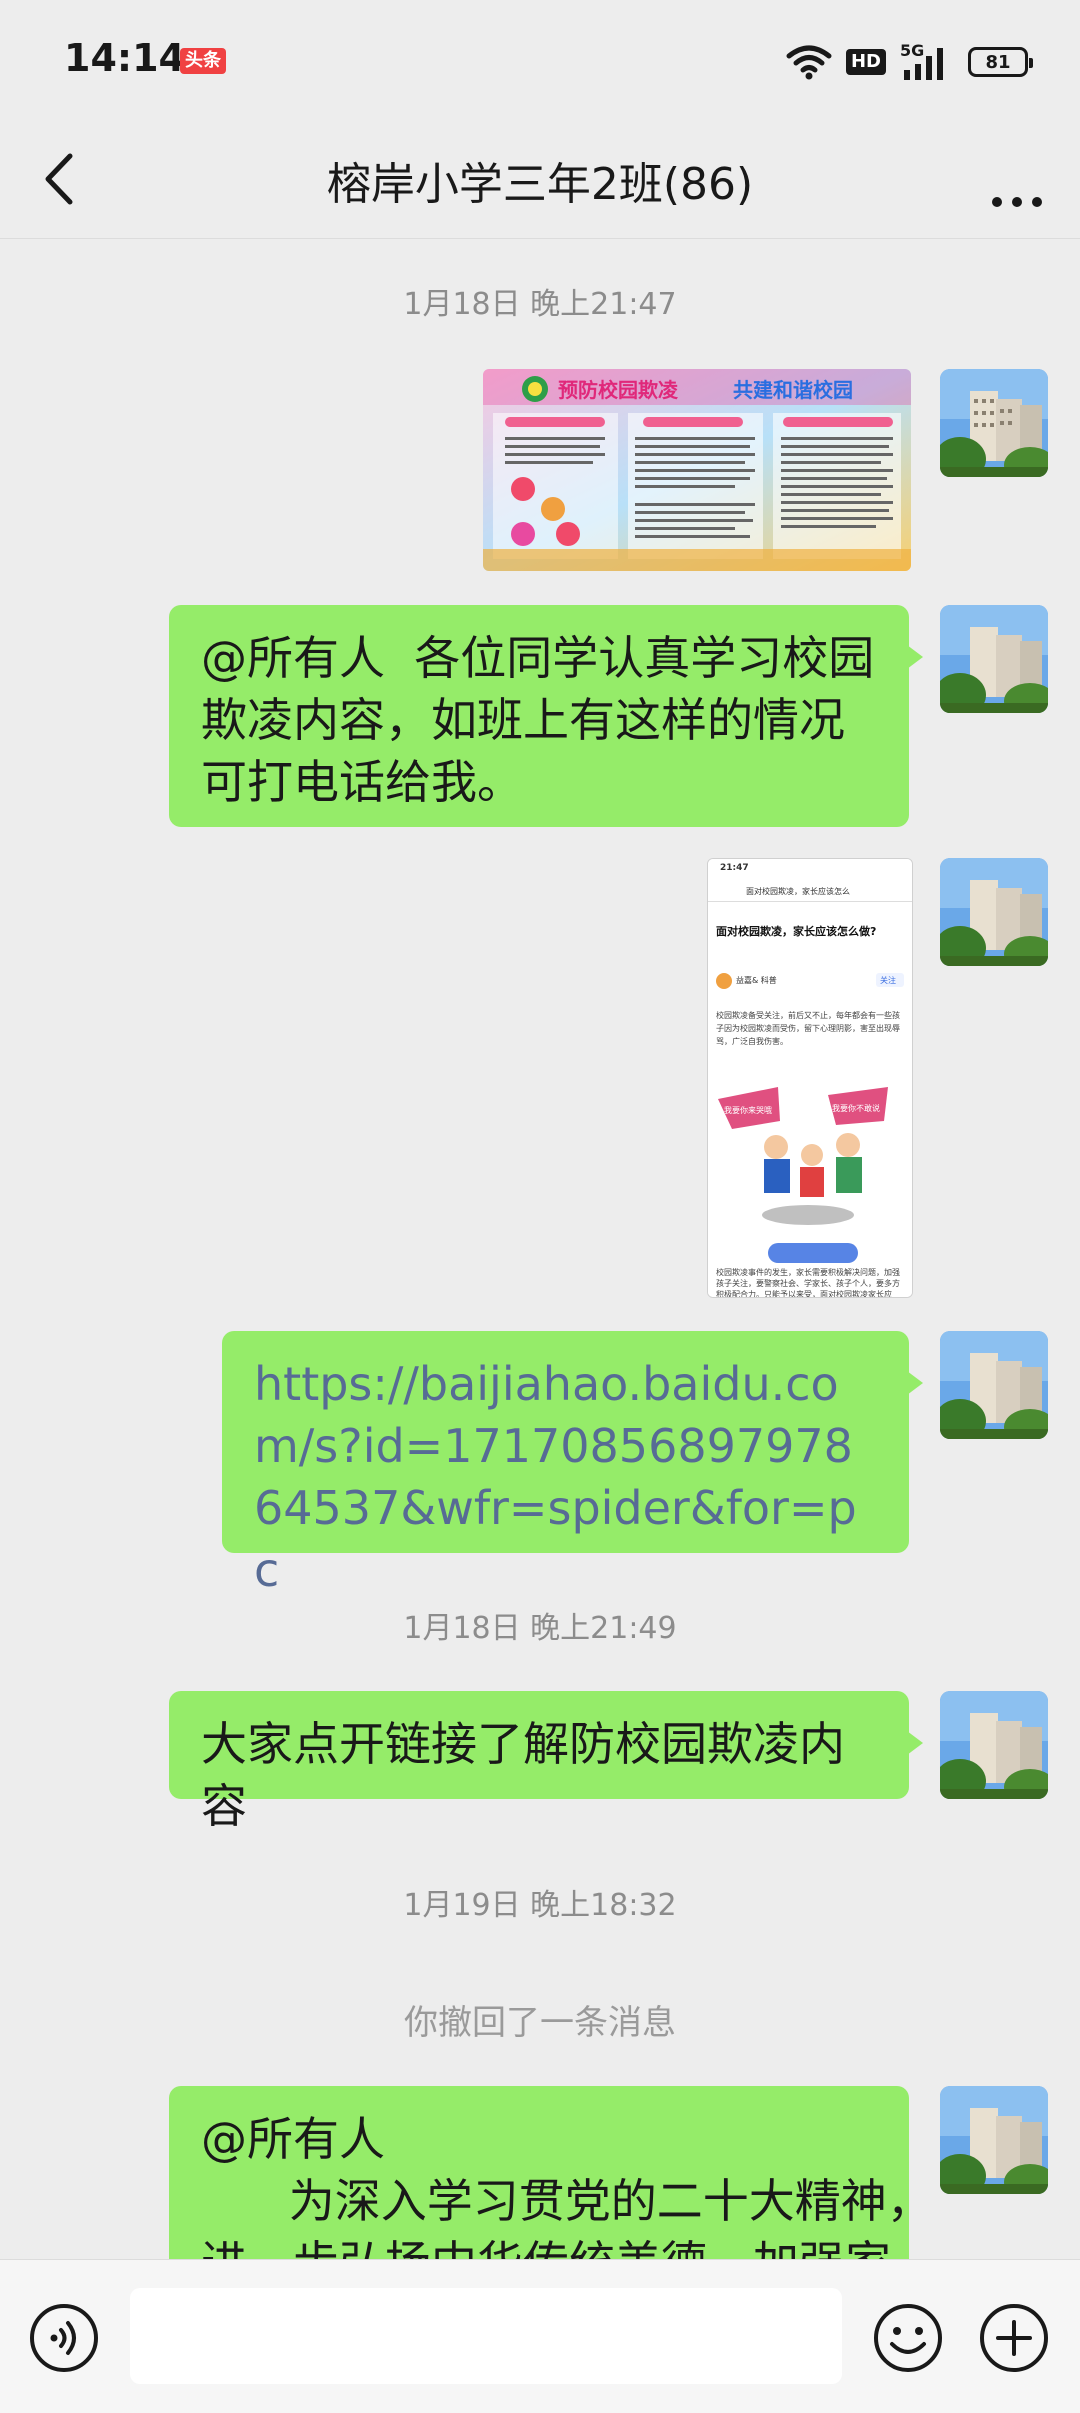 The height and width of the screenshot is (2413, 1080). What do you see at coordinates (793, 390) in the screenshot?
I see `poster-title-right: 共建和谐校园` at bounding box center [793, 390].